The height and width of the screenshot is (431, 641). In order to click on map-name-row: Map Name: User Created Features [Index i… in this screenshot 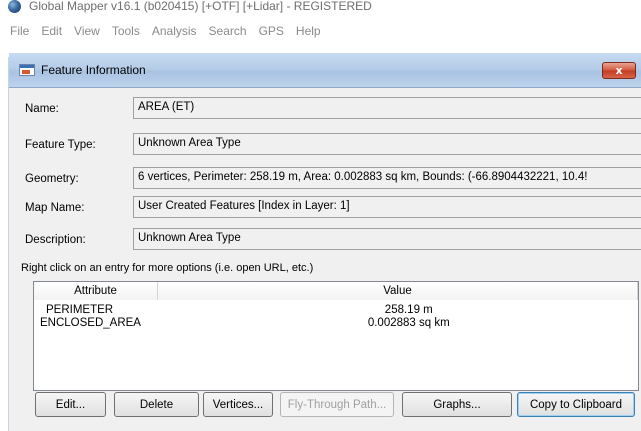, I will do `click(325, 207)`.